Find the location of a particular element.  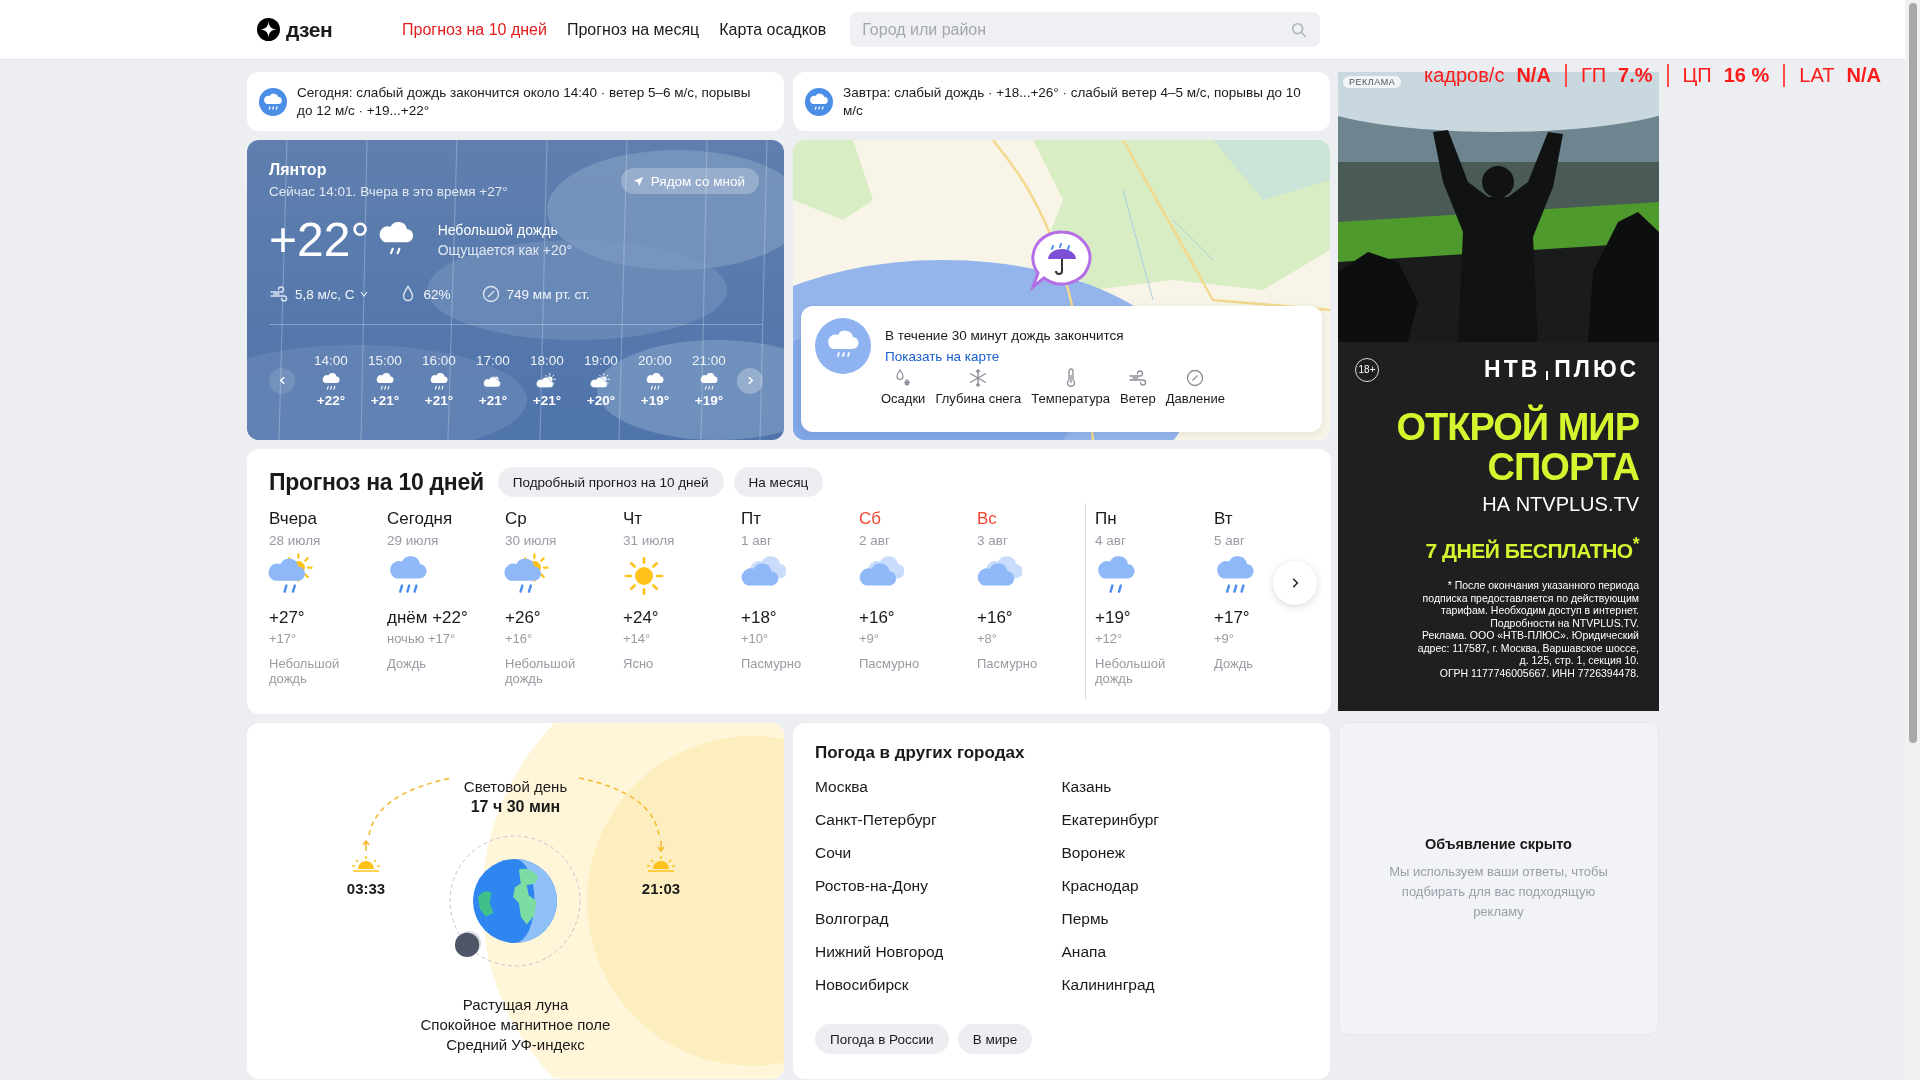

fine-print-line: д. 125, стр. 1, секция 10. is located at coordinates (1579, 660).